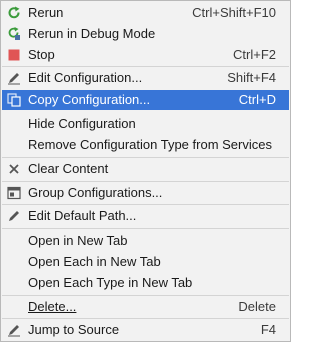 The image size is (320, 342). What do you see at coordinates (145, 13) in the screenshot?
I see `menu-item-rerun: Rerun Ctrl+Shift+F10` at bounding box center [145, 13].